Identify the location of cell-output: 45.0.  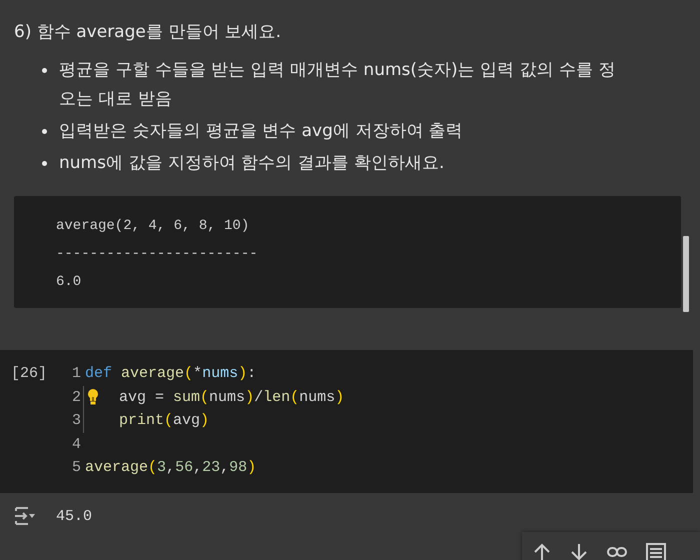
(74, 516).